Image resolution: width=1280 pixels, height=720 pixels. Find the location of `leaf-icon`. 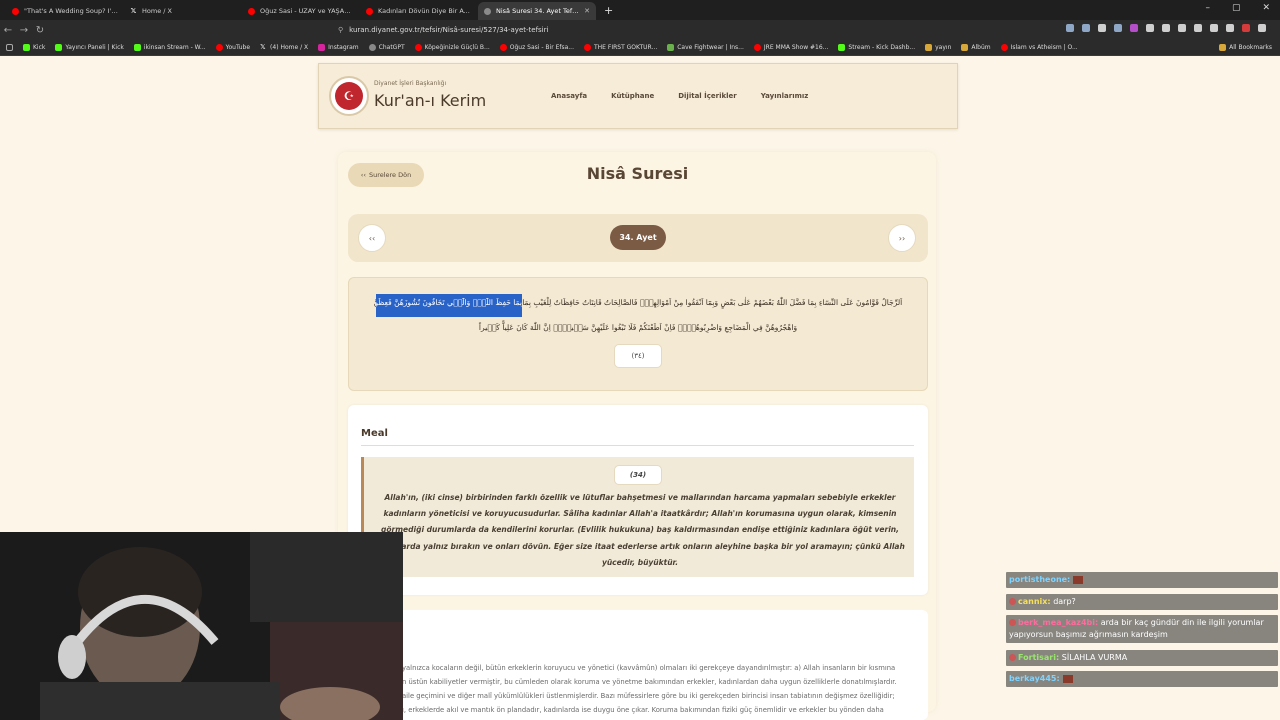

leaf-icon is located at coordinates (671, 47).